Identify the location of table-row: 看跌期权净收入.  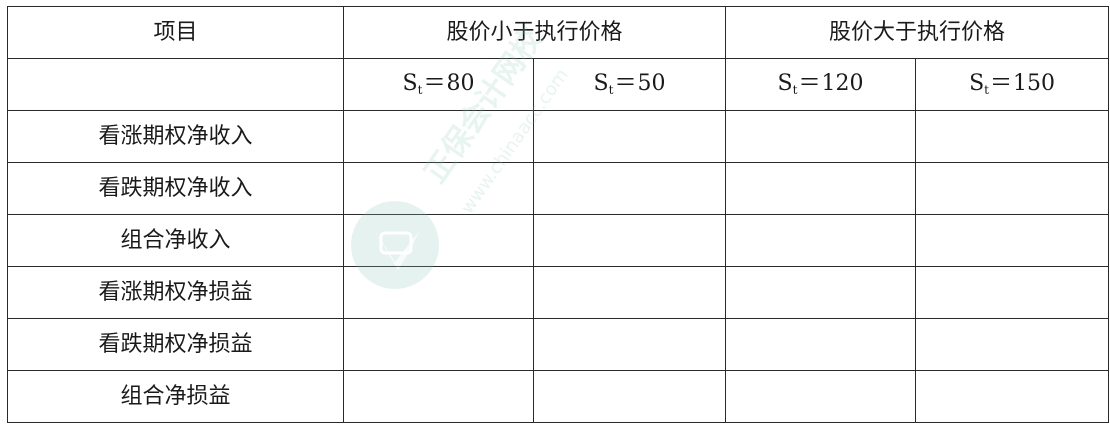
(558, 188).